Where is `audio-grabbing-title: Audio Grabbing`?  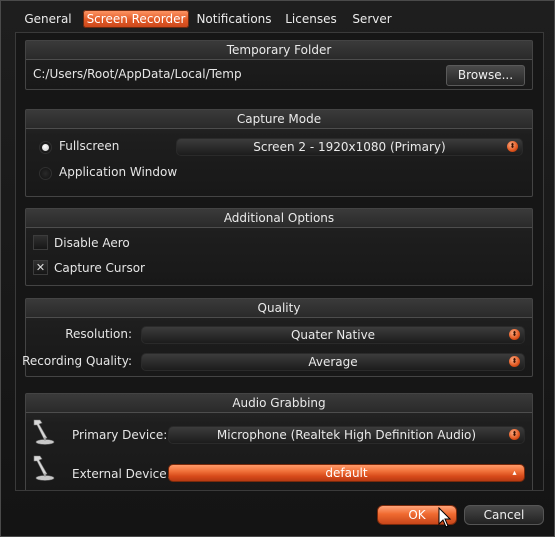
audio-grabbing-title: Audio Grabbing is located at coordinates (279, 403).